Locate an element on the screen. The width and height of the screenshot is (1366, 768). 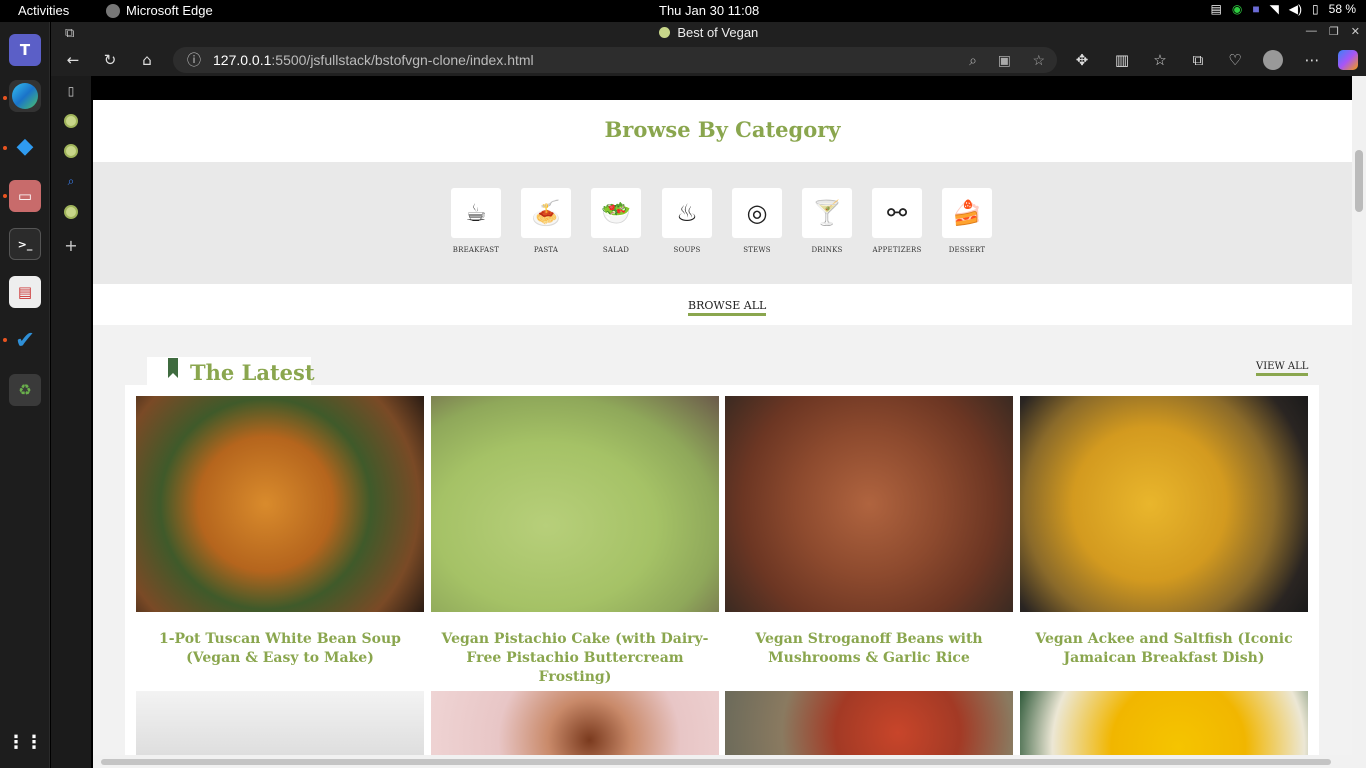
recipe-image-stroganoff-beans is located at coordinates (869, 504).